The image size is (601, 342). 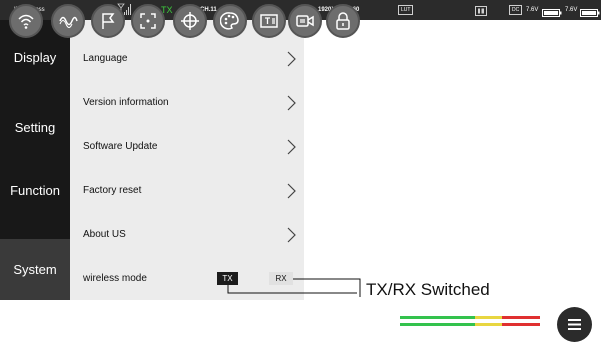 What do you see at coordinates (428, 289) in the screenshot?
I see `annotation-text: TX/RX Switched` at bounding box center [428, 289].